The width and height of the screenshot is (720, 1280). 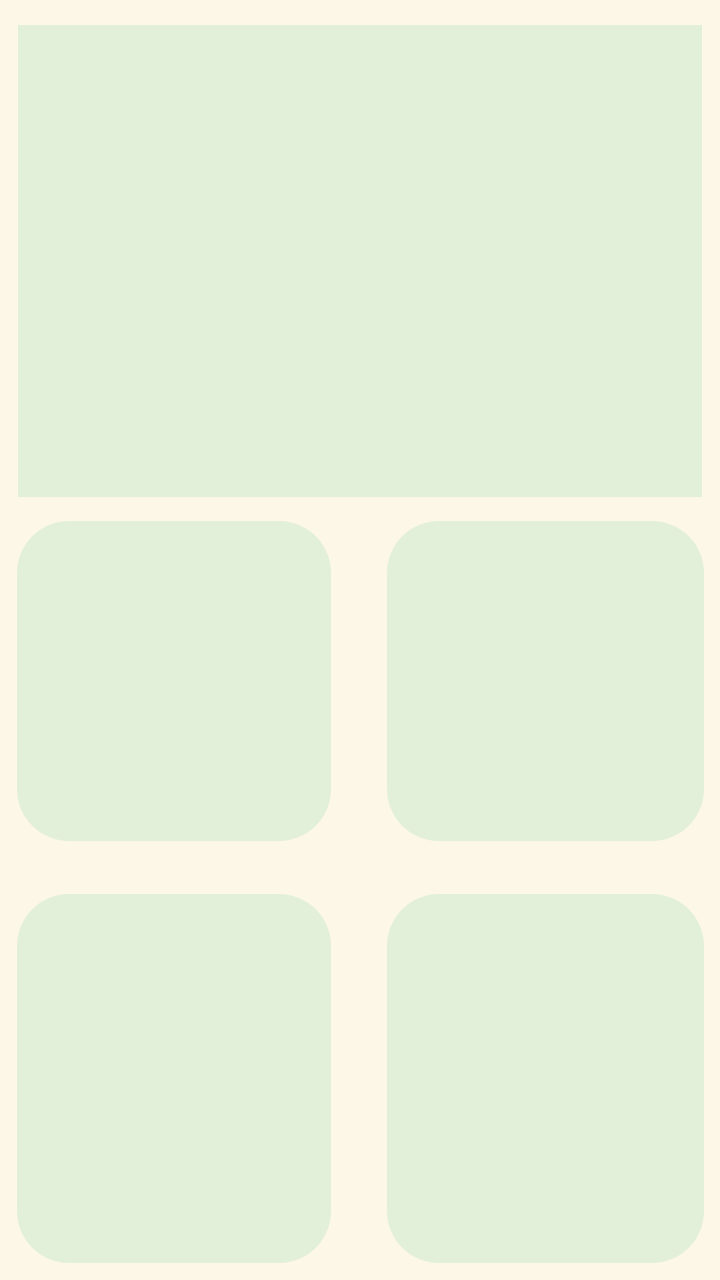 I want to click on grid-tile-bottom-right, so click(x=545, y=1078).